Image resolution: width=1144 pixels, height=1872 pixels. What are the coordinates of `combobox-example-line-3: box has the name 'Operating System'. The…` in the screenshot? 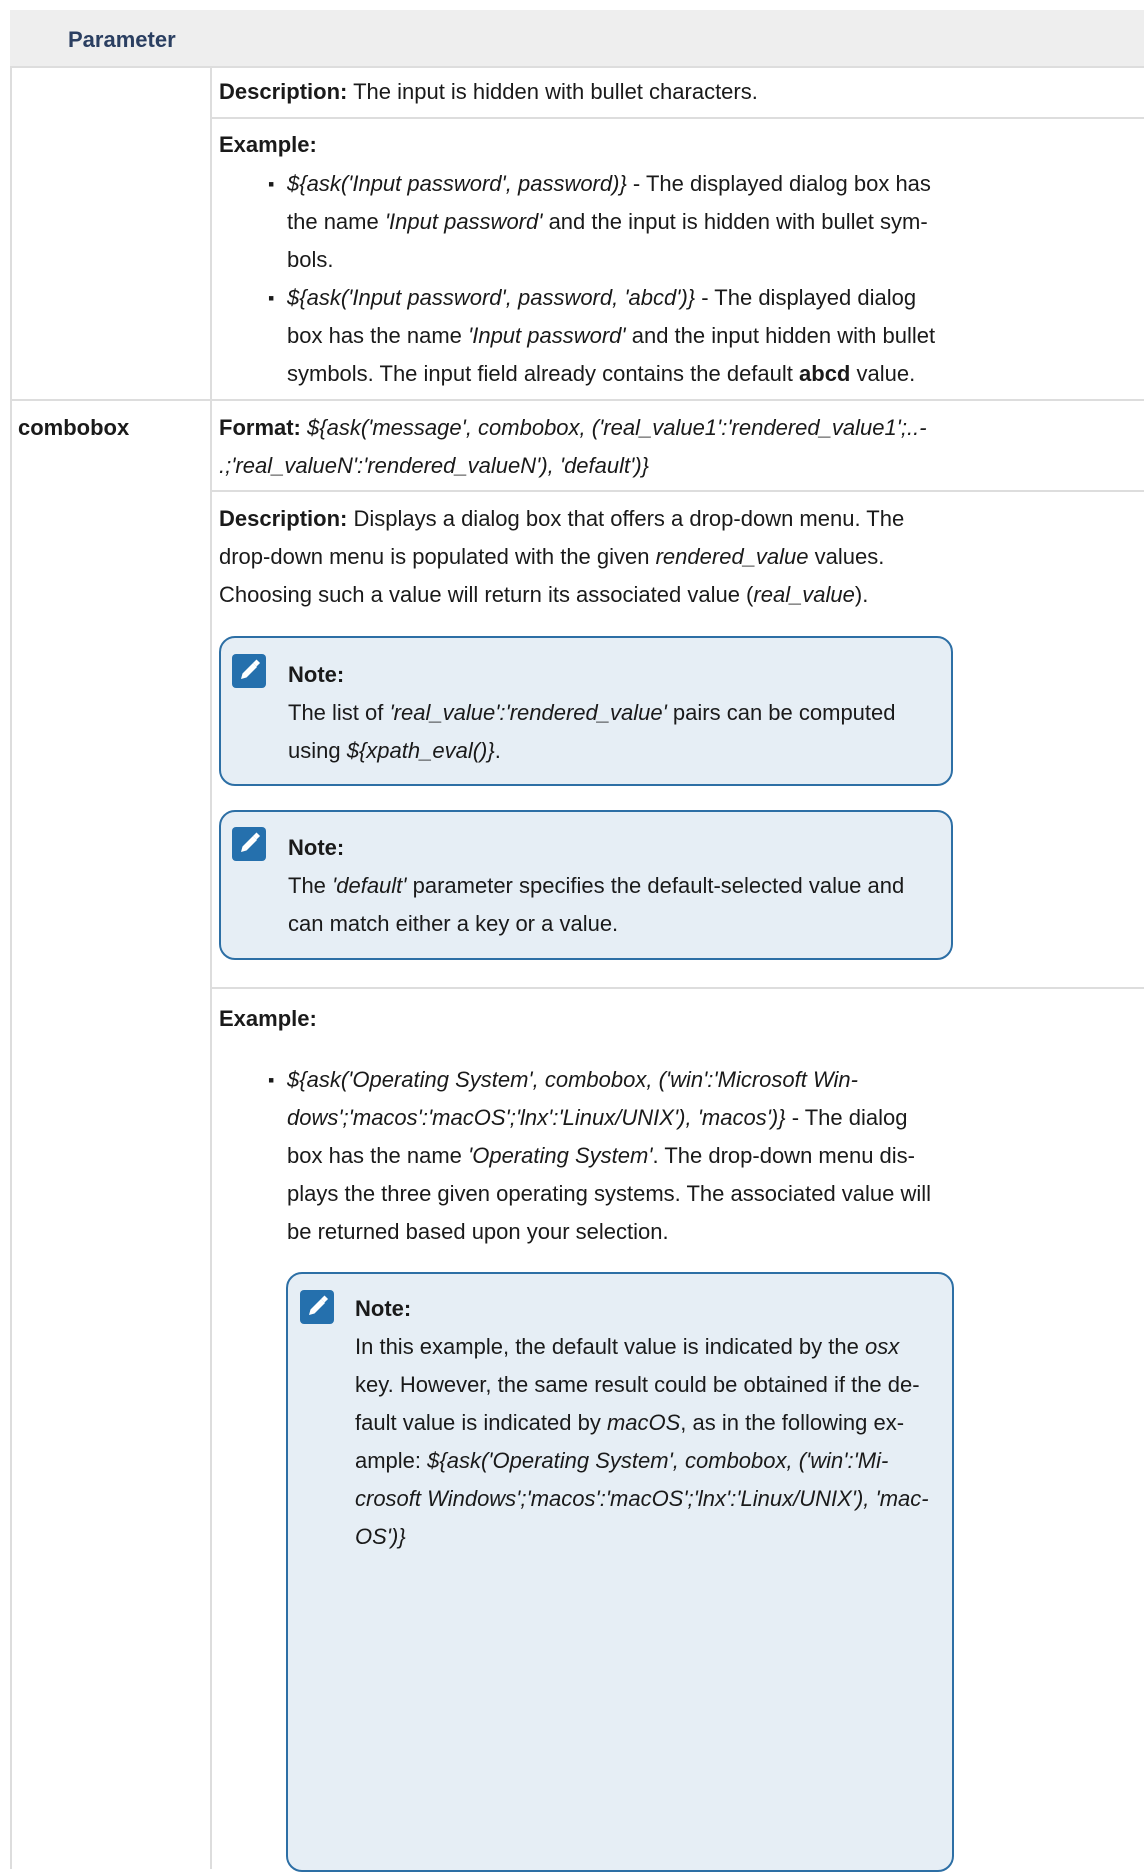 It's located at (601, 1155).